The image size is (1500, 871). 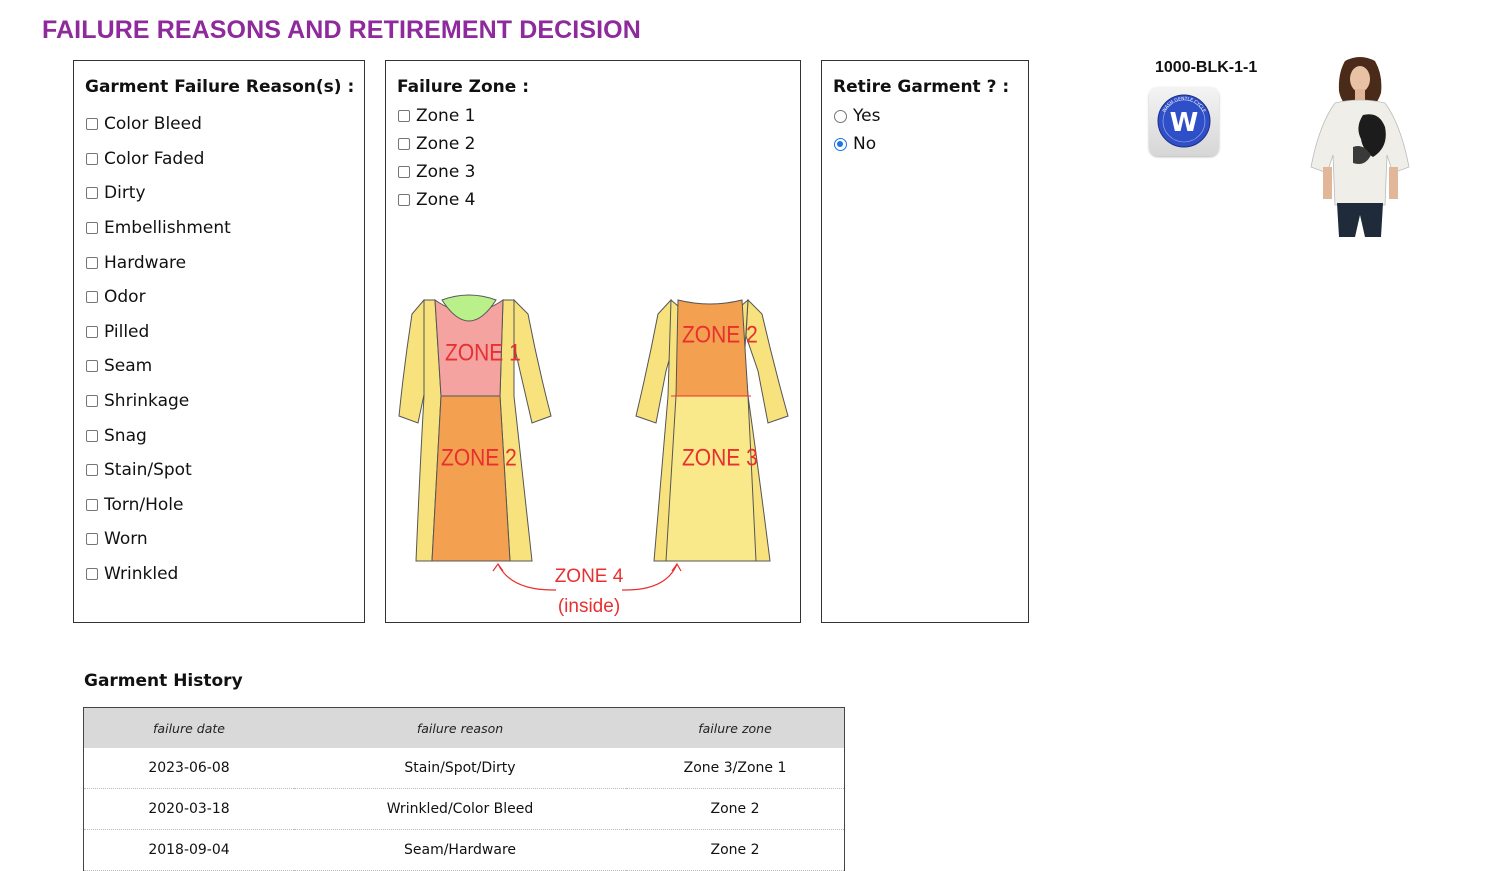 What do you see at coordinates (92, 262) in the screenshot?
I see `reason-checkbox-hardware` at bounding box center [92, 262].